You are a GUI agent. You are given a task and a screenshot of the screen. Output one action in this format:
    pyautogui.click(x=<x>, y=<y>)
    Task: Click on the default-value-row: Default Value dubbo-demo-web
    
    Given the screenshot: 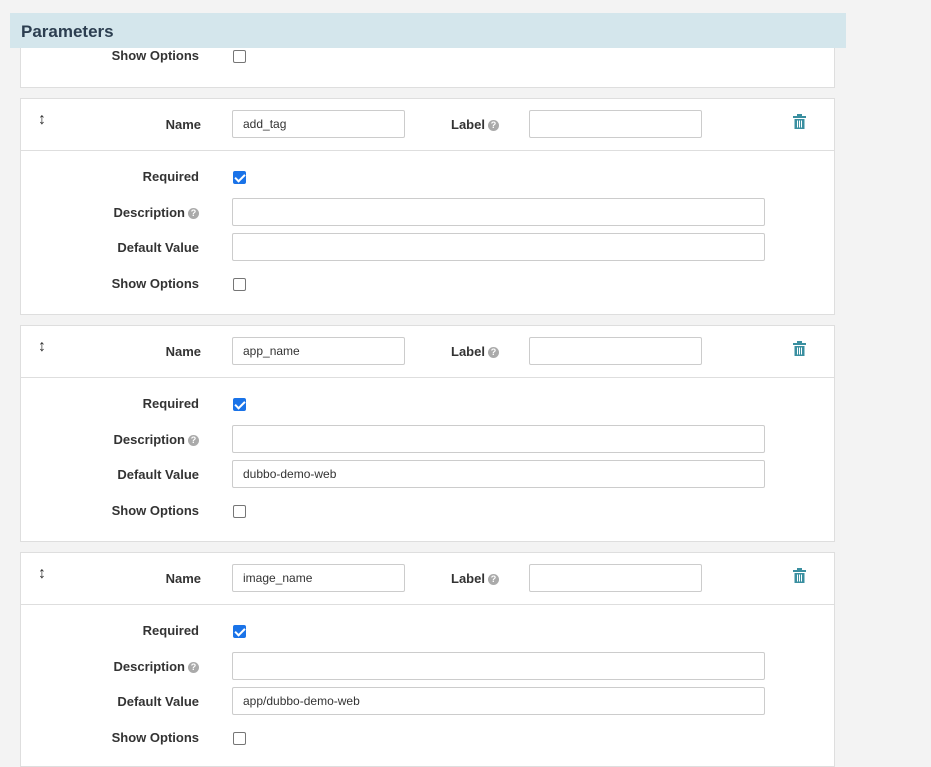 What is the action you would take?
    pyautogui.click(x=427, y=475)
    